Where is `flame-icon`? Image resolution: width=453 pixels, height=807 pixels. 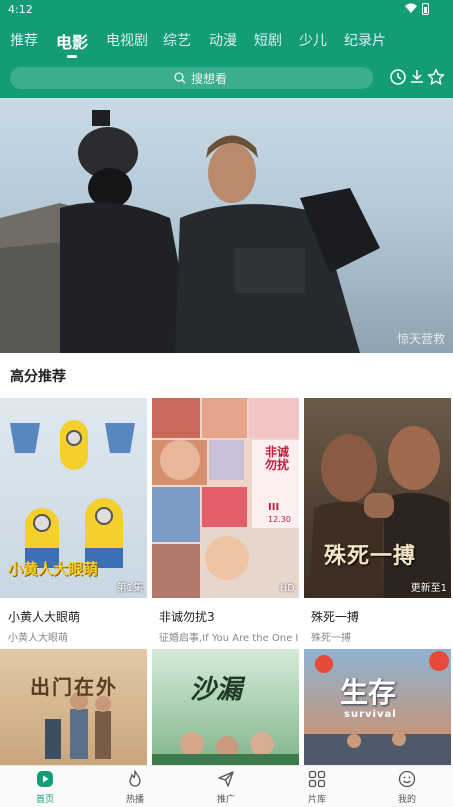
flame-icon is located at coordinates (135, 778).